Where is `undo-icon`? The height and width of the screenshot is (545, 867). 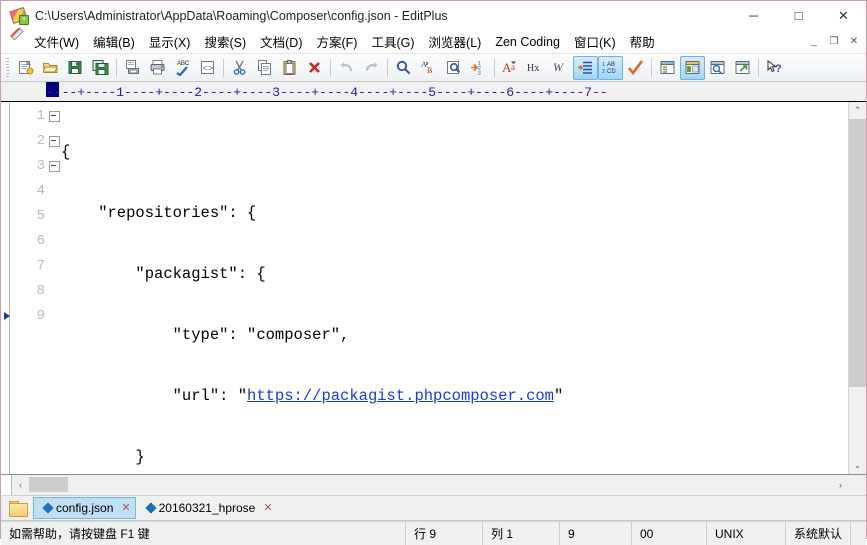
undo-icon is located at coordinates (346, 68).